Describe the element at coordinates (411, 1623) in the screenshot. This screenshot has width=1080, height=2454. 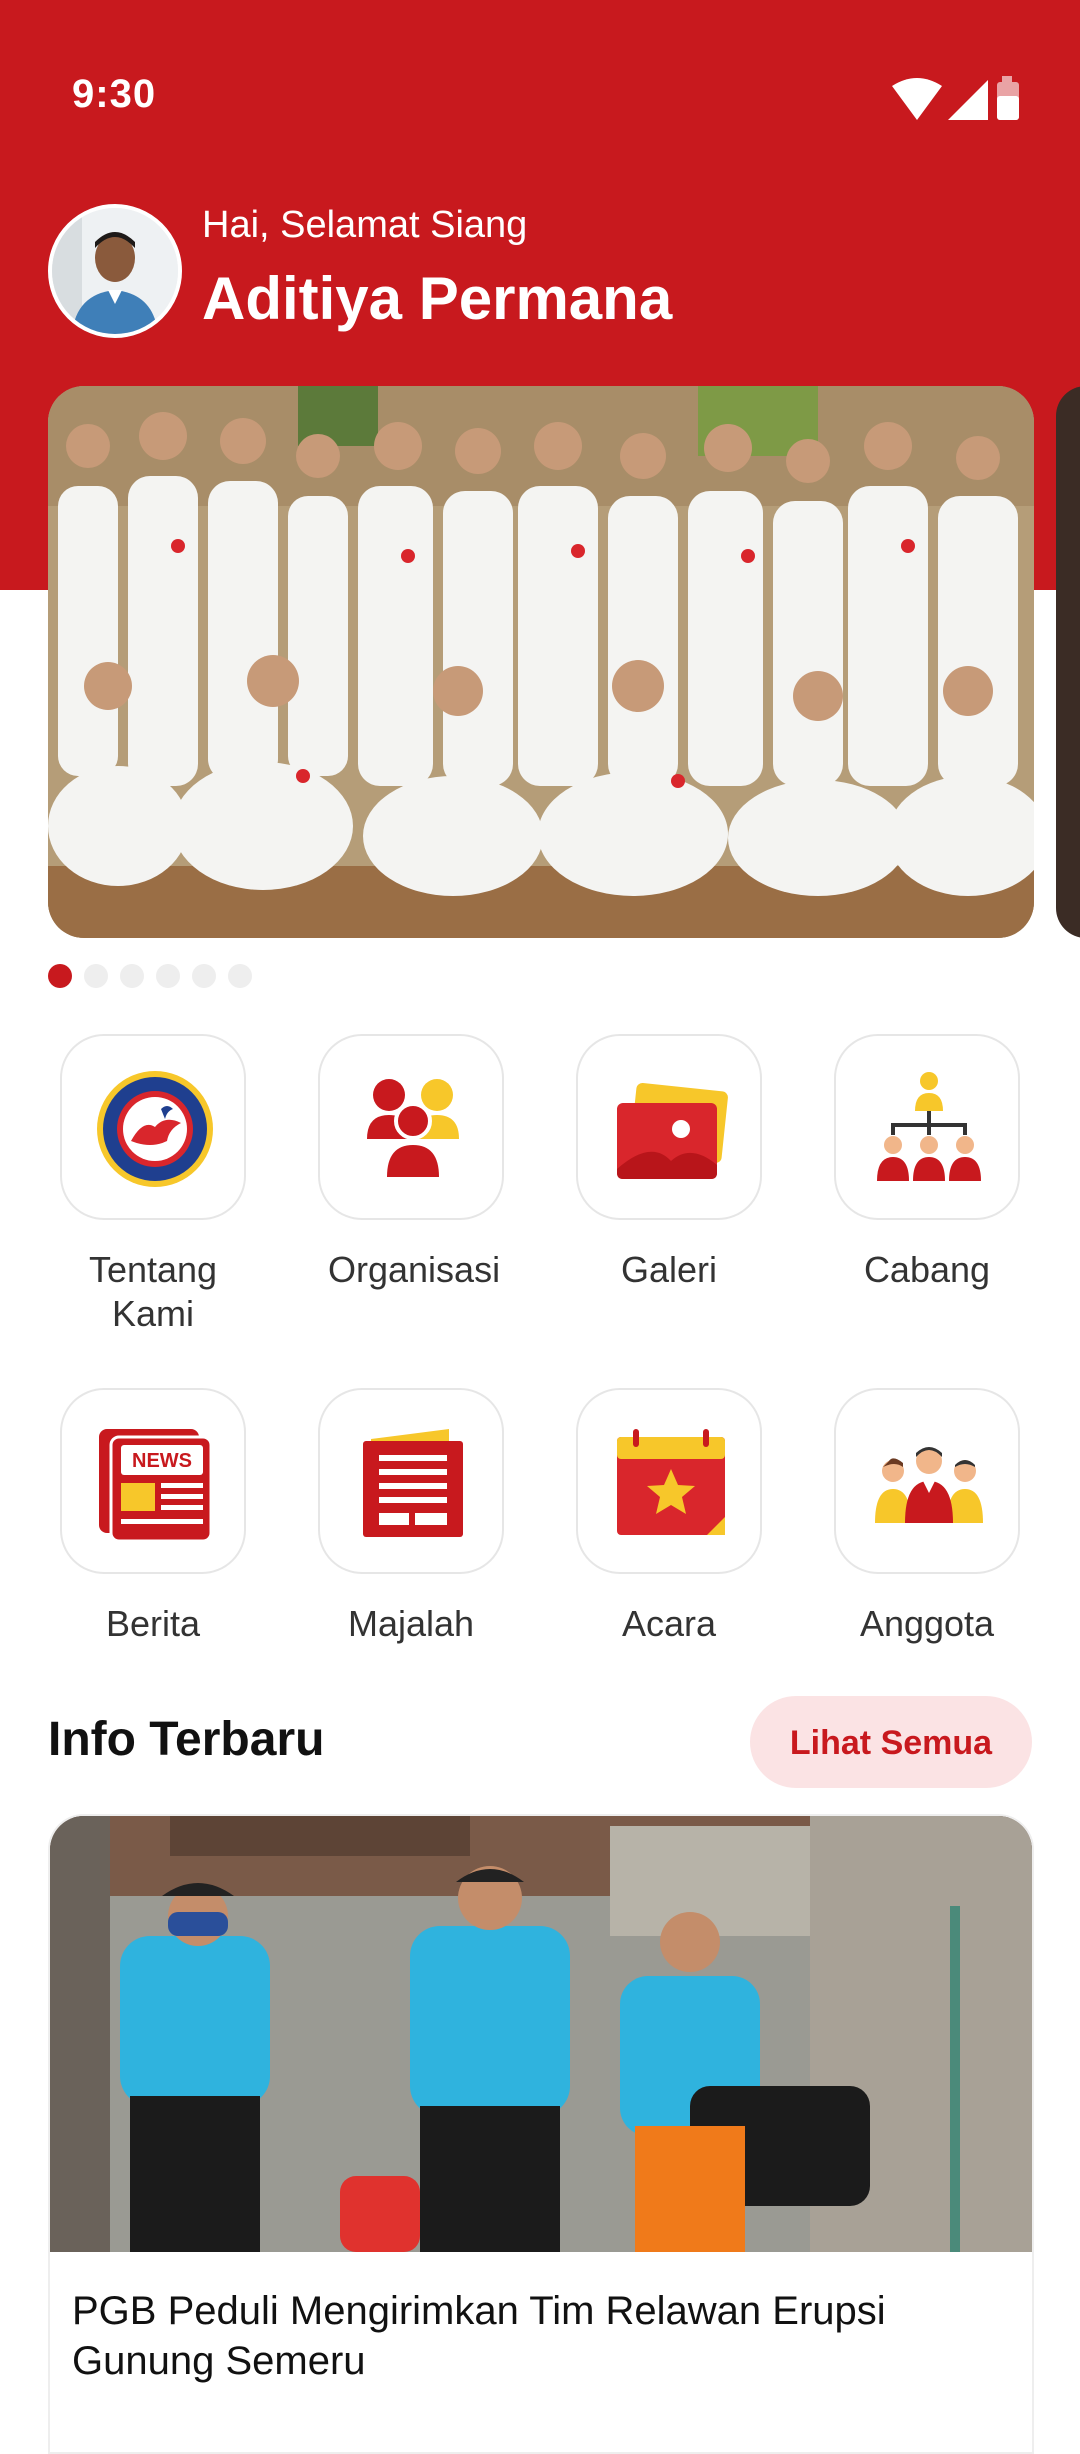
I see `menu-label: Majalah` at that location.